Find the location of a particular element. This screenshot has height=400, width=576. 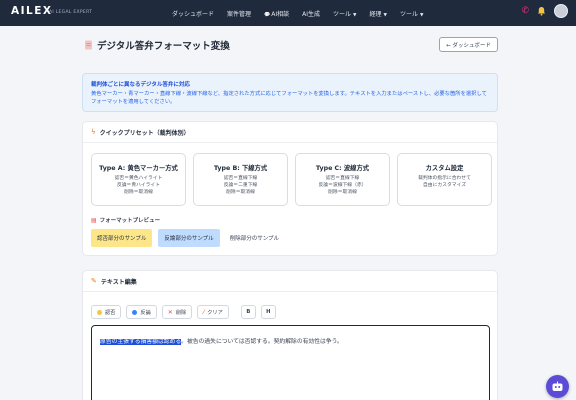

nav-item-tools-1: ツール ▼ is located at coordinates (344, 13).